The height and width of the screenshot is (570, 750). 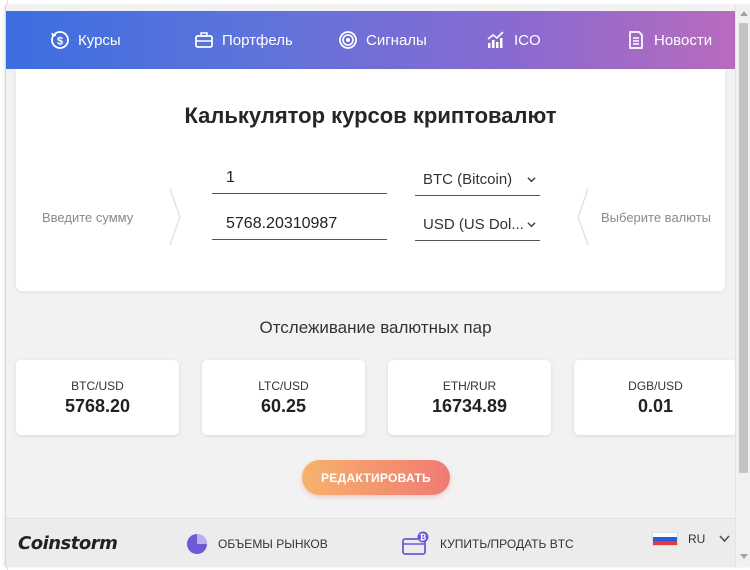 I want to click on pair-card: BTC/USD 5768.20, so click(x=97, y=397).